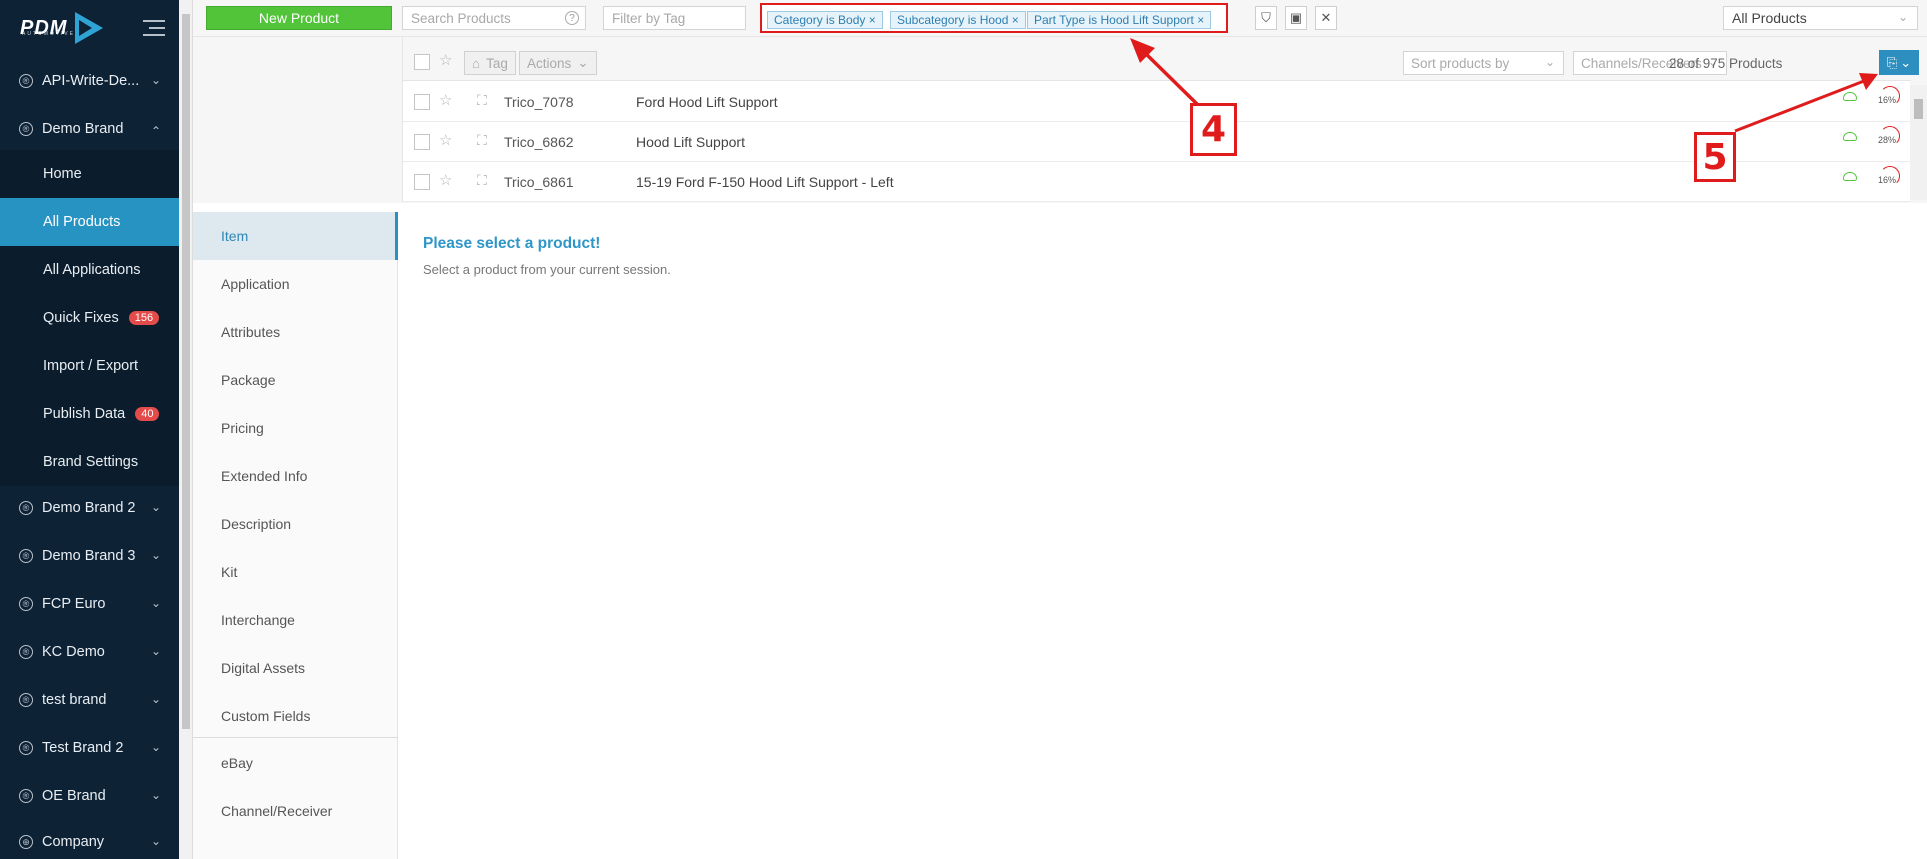  Describe the element at coordinates (1715, 157) in the screenshot. I see `annotation-step-5: 5` at that location.